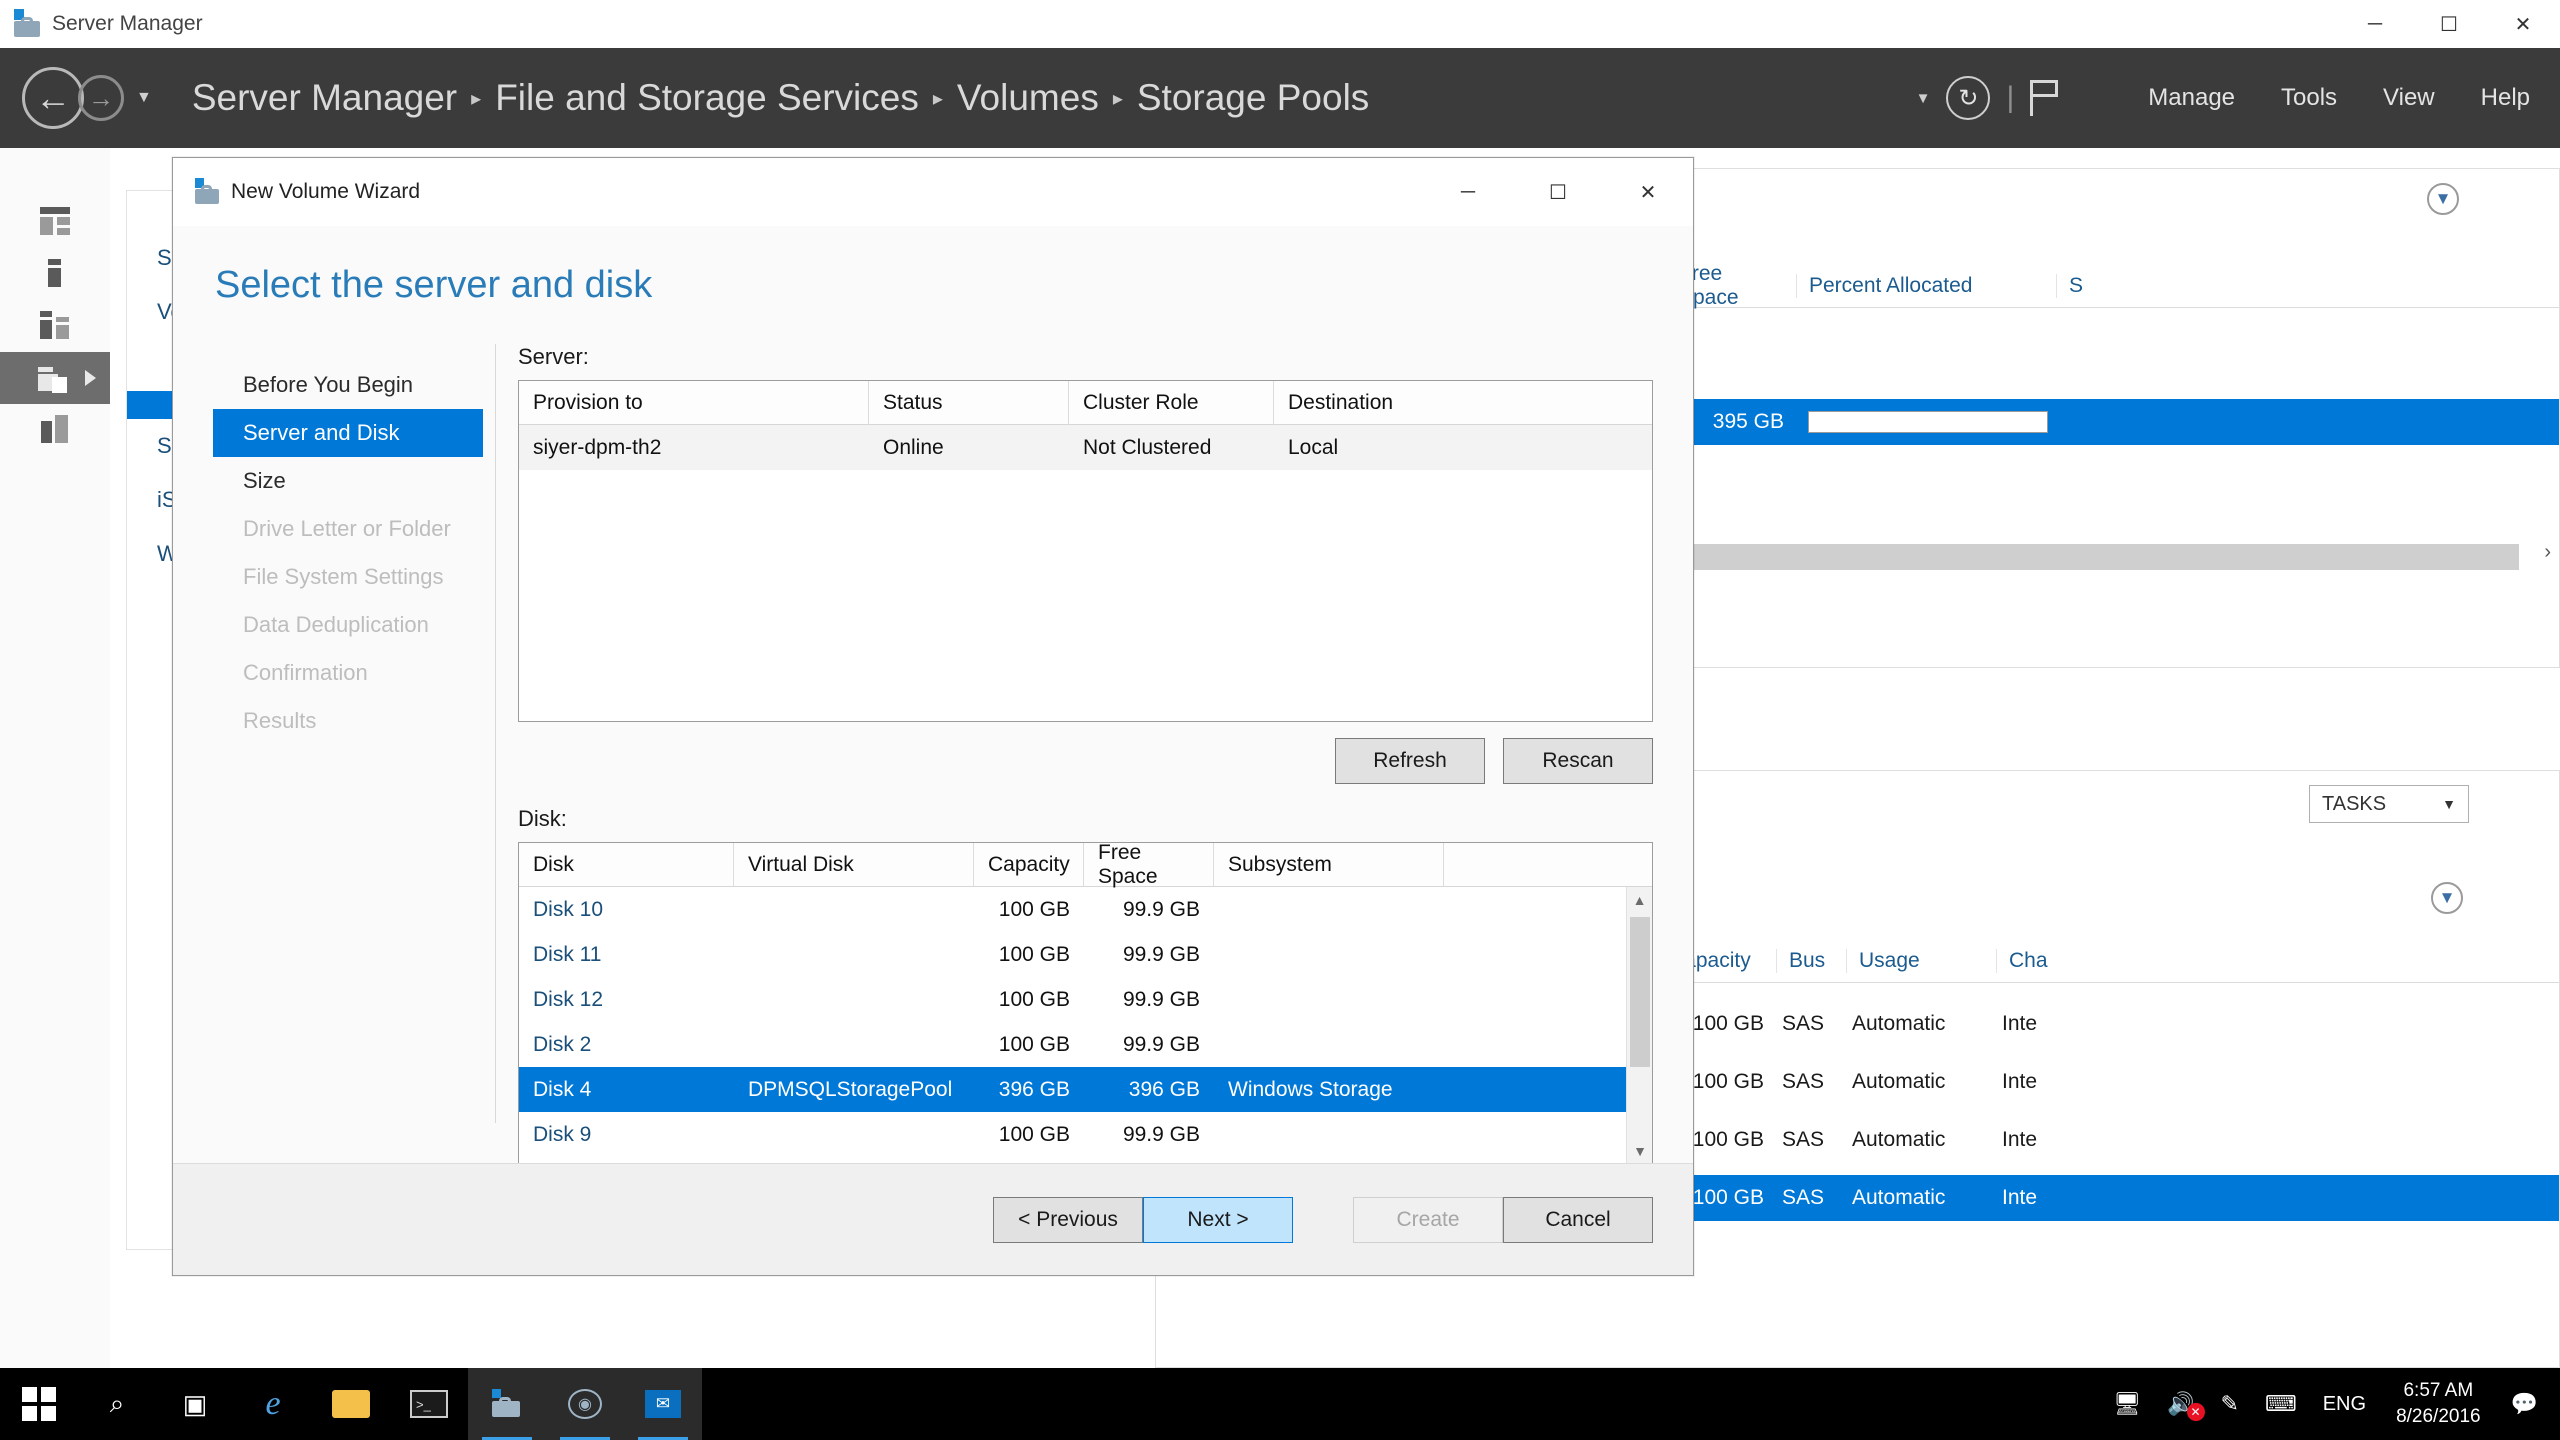 This screenshot has width=2560, height=1440. What do you see at coordinates (1329, 865) in the screenshot?
I see `column-subsystem: Subsystem` at bounding box center [1329, 865].